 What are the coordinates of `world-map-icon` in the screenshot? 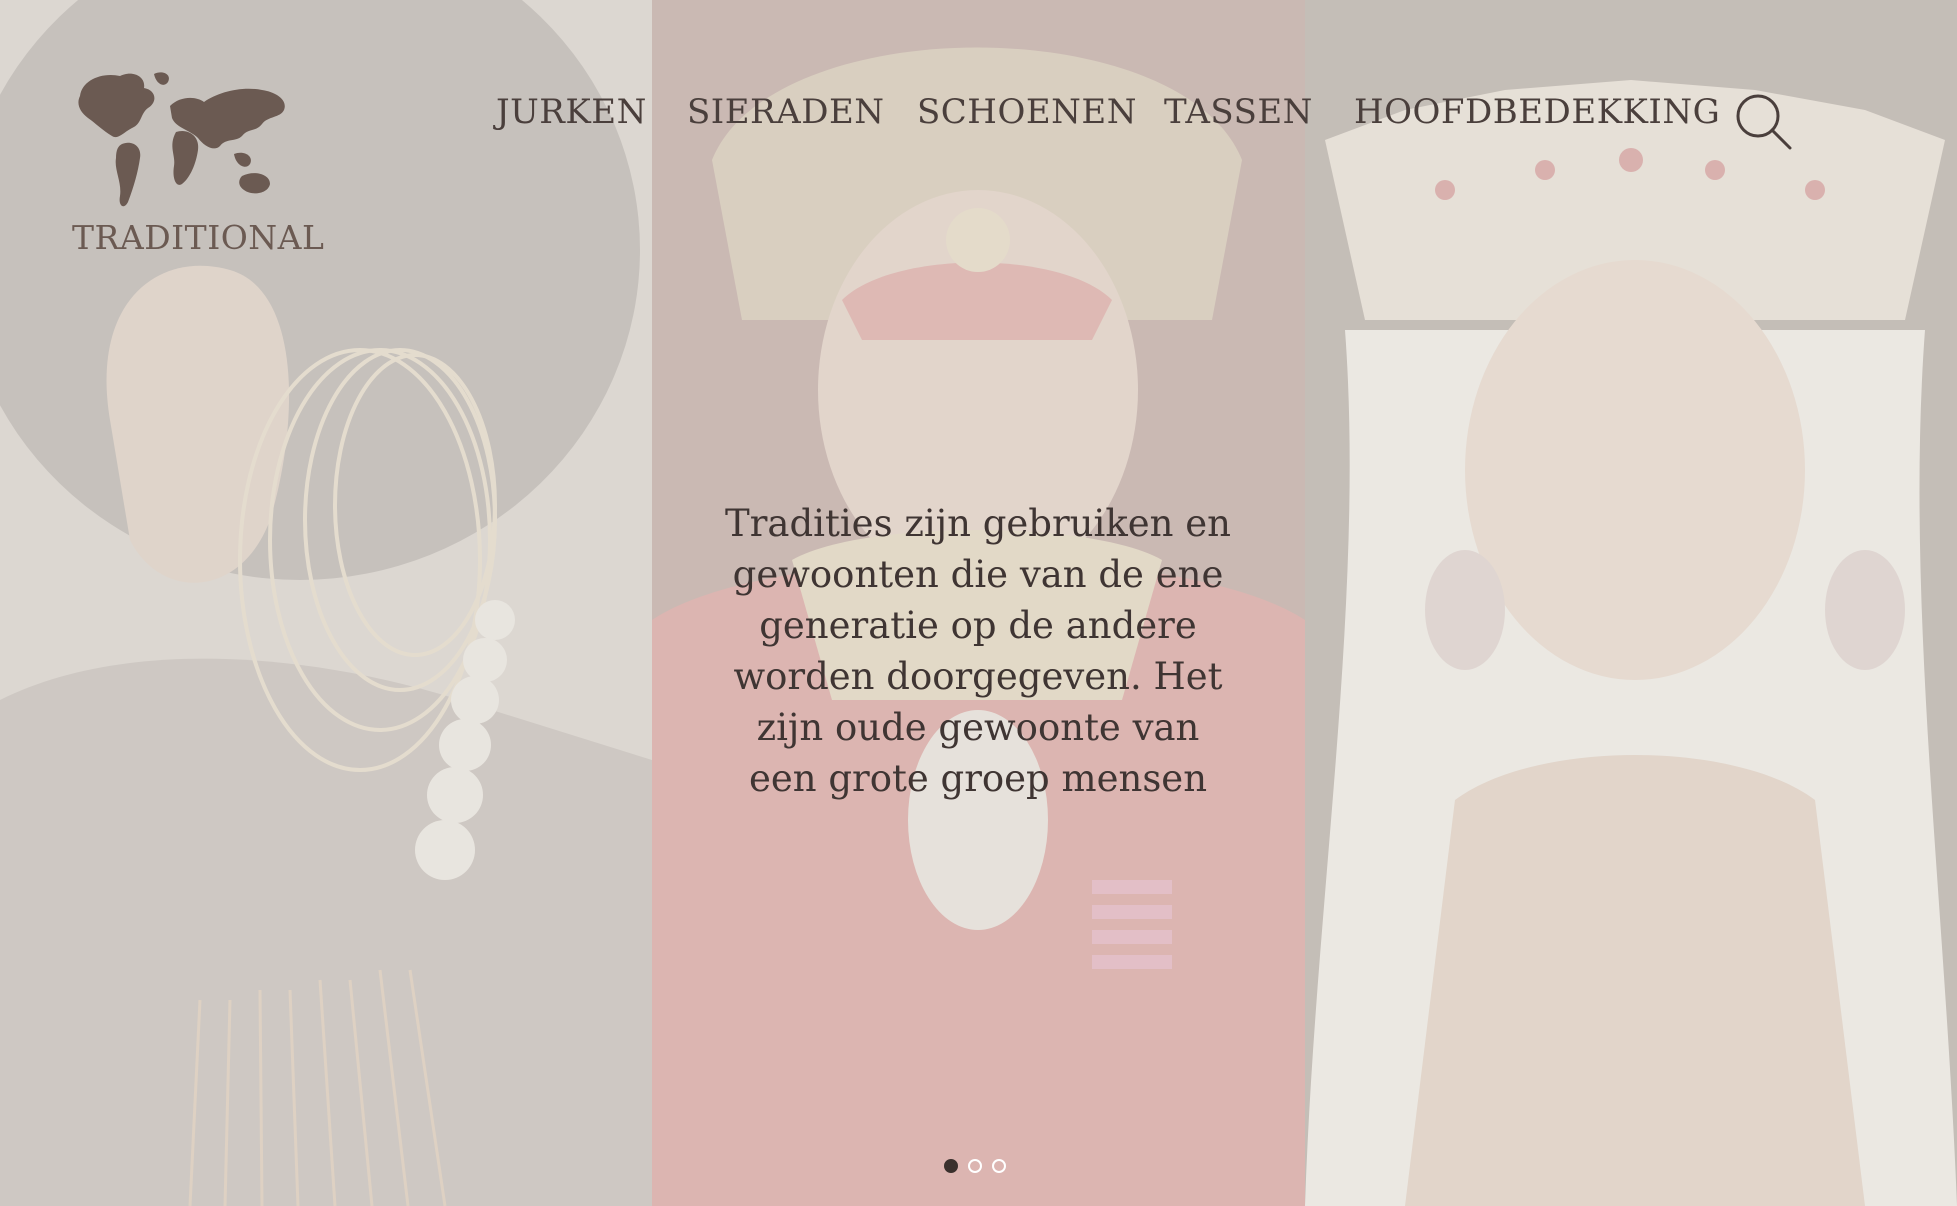 It's located at (181, 139).